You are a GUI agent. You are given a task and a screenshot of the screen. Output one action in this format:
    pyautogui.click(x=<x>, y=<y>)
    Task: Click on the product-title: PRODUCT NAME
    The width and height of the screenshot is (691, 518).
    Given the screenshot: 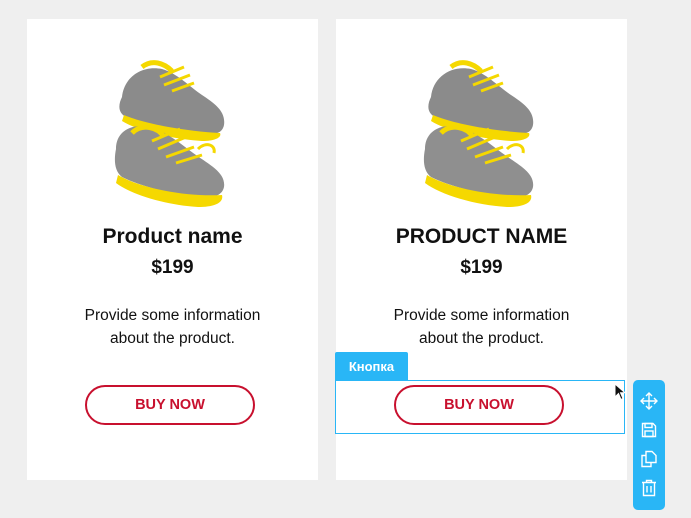 What is the action you would take?
    pyautogui.click(x=481, y=236)
    